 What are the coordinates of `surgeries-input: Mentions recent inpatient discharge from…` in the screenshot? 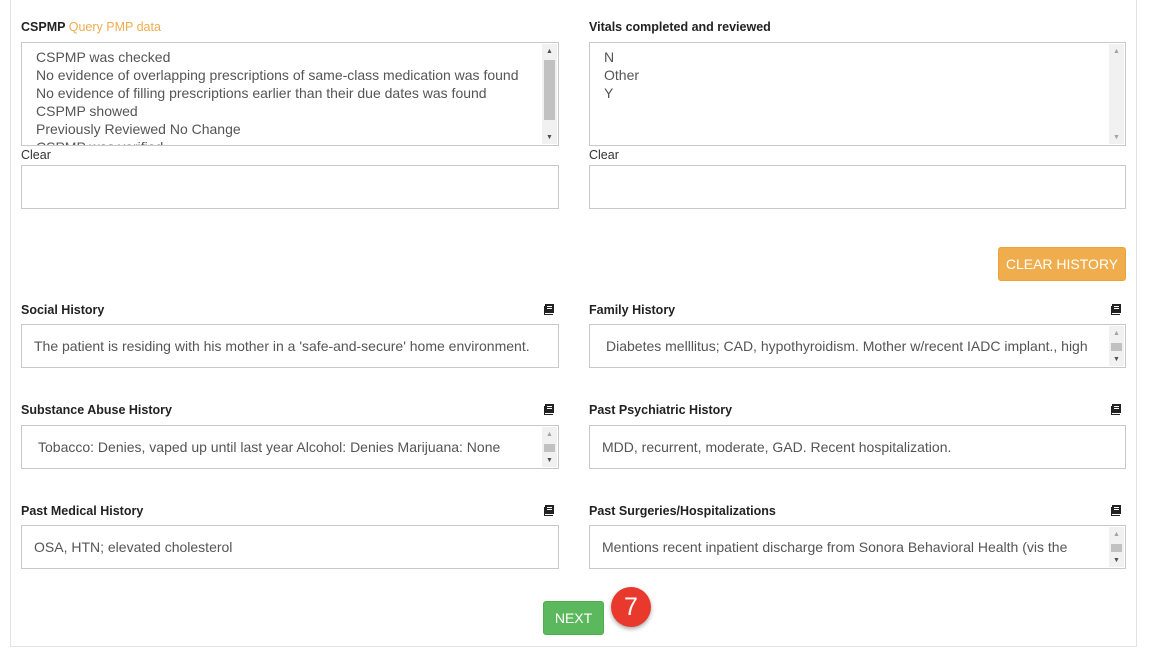 It's located at (857, 547).